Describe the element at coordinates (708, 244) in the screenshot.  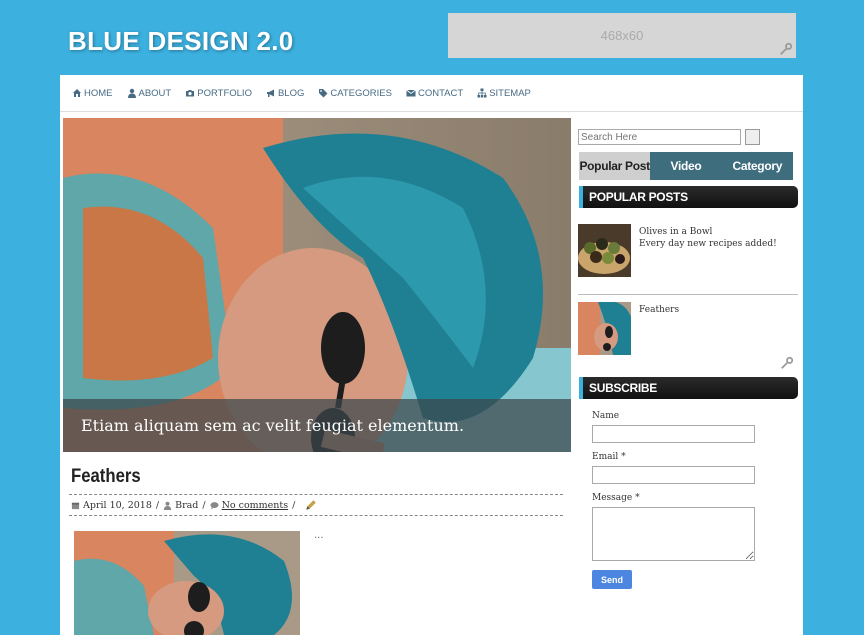
I see `popular-post-subtitle: Every day new recipes added!` at that location.